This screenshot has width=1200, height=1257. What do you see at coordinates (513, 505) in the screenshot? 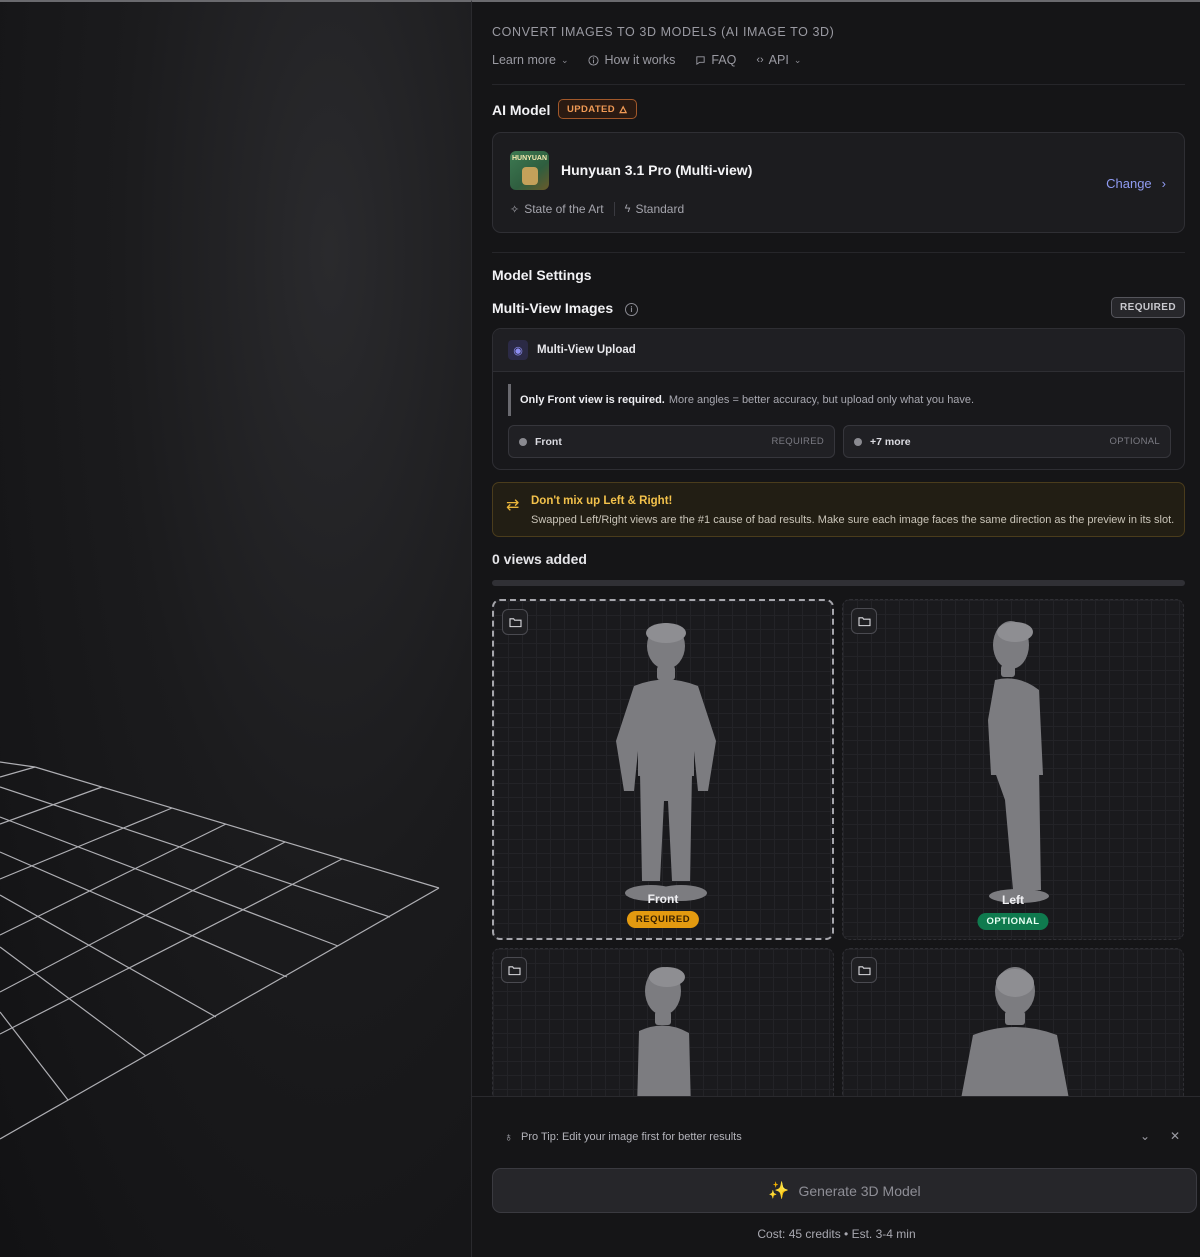
I see `swap-arrows-icon: ⇄` at bounding box center [513, 505].